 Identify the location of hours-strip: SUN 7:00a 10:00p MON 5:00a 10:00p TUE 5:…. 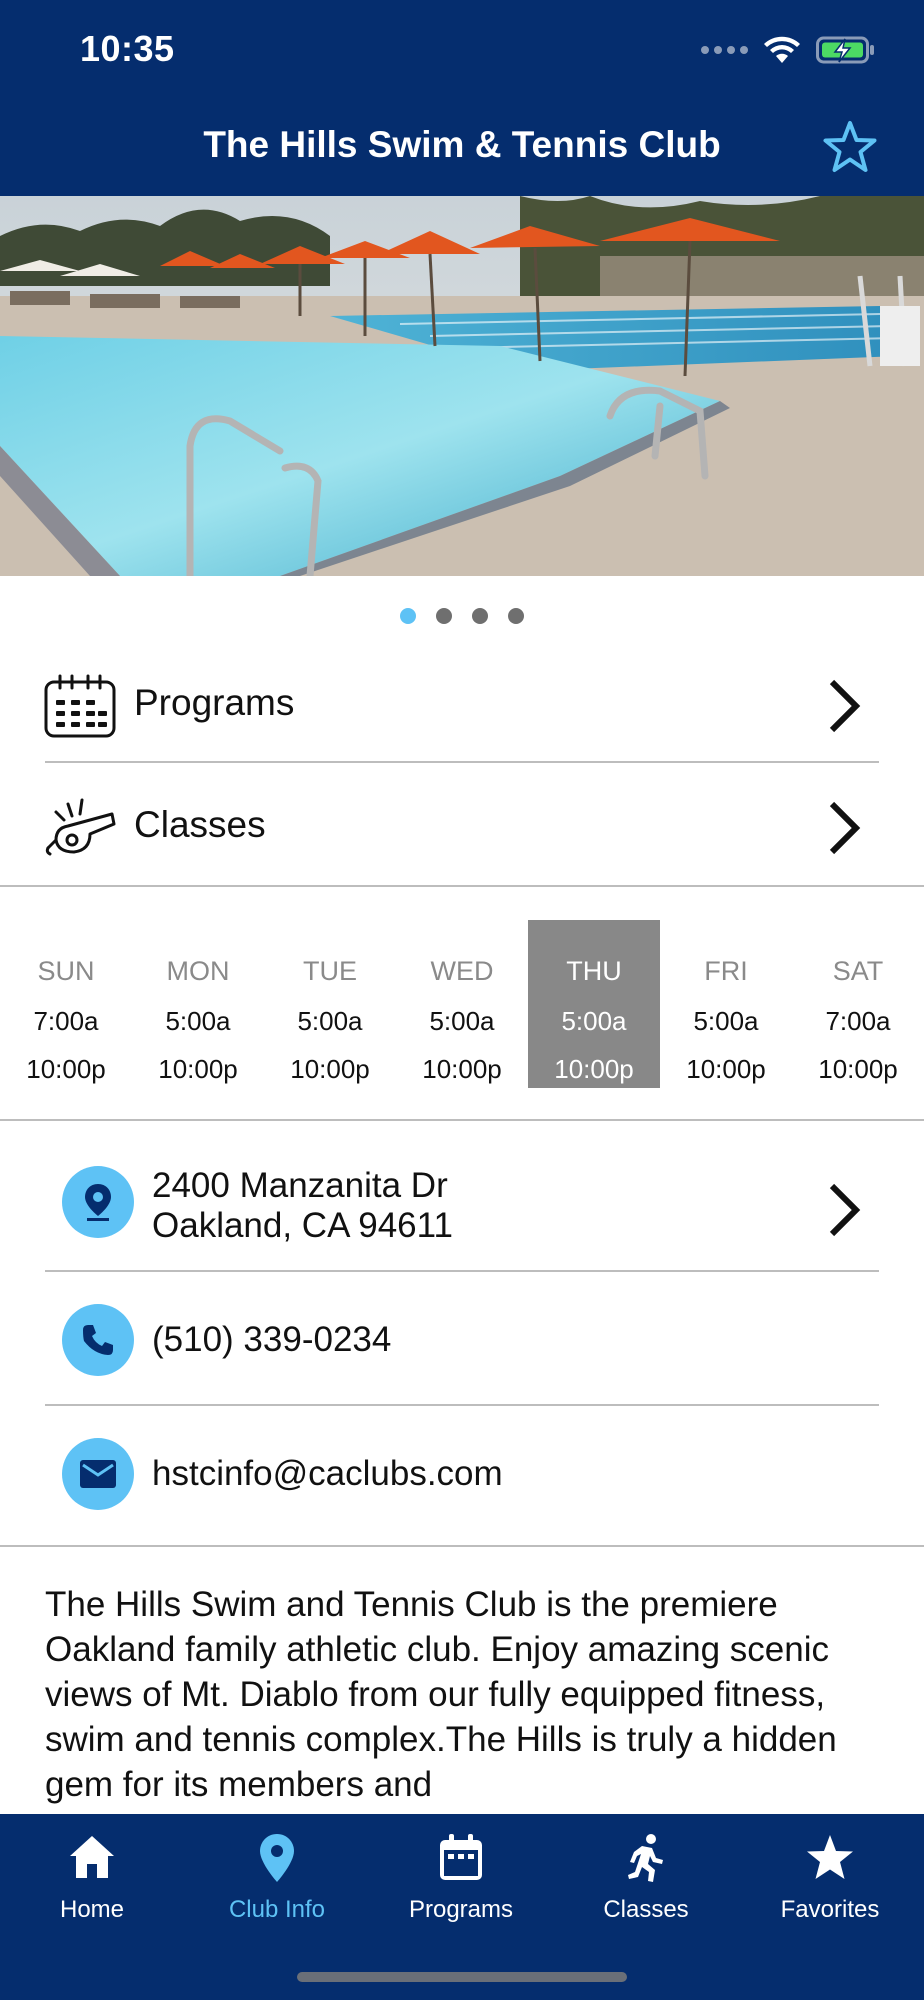
(462, 1004).